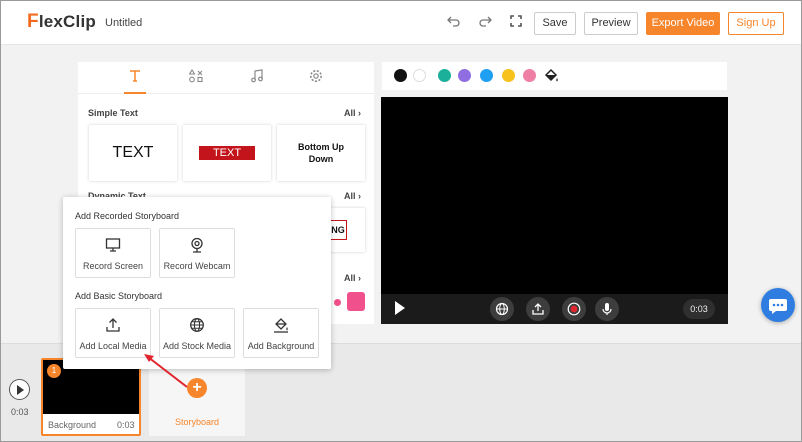  I want to click on clip-number-badge: 1, so click(54, 371).